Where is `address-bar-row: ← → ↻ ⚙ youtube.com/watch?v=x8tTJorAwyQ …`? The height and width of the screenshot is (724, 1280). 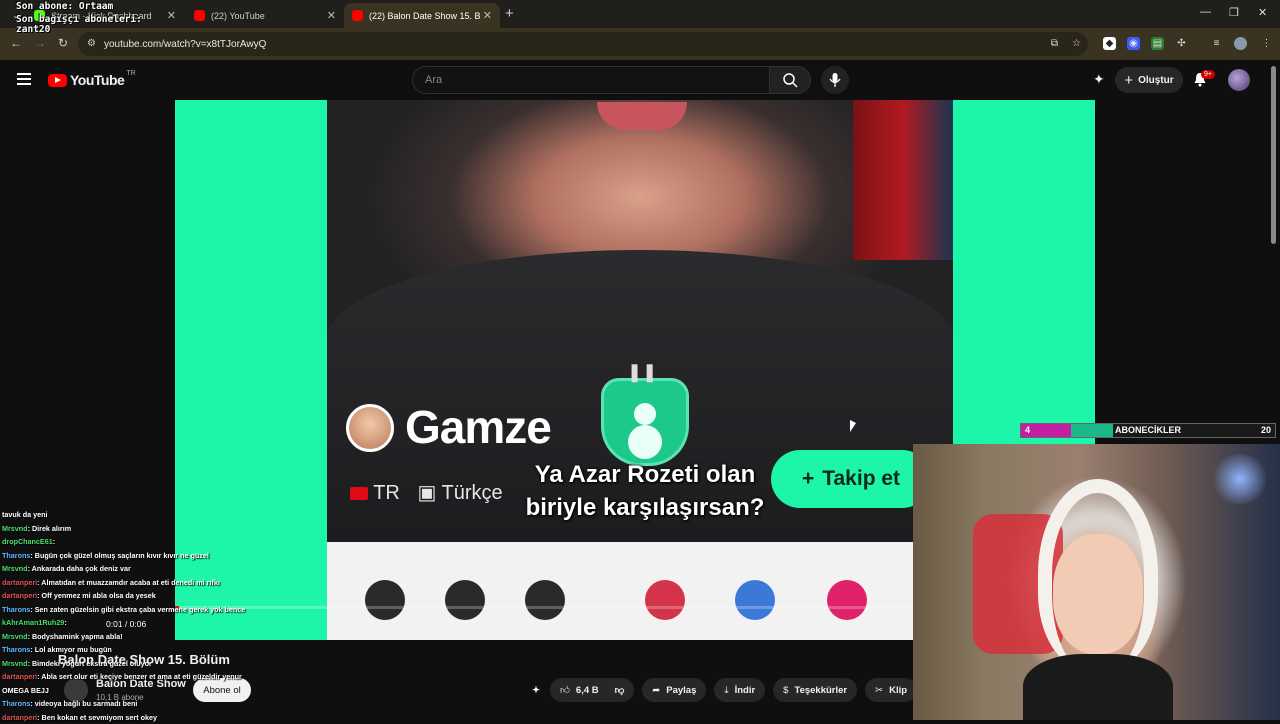 address-bar-row: ← → ↻ ⚙ youtube.com/watch?v=x8tTJorAwyQ … is located at coordinates (640, 44).